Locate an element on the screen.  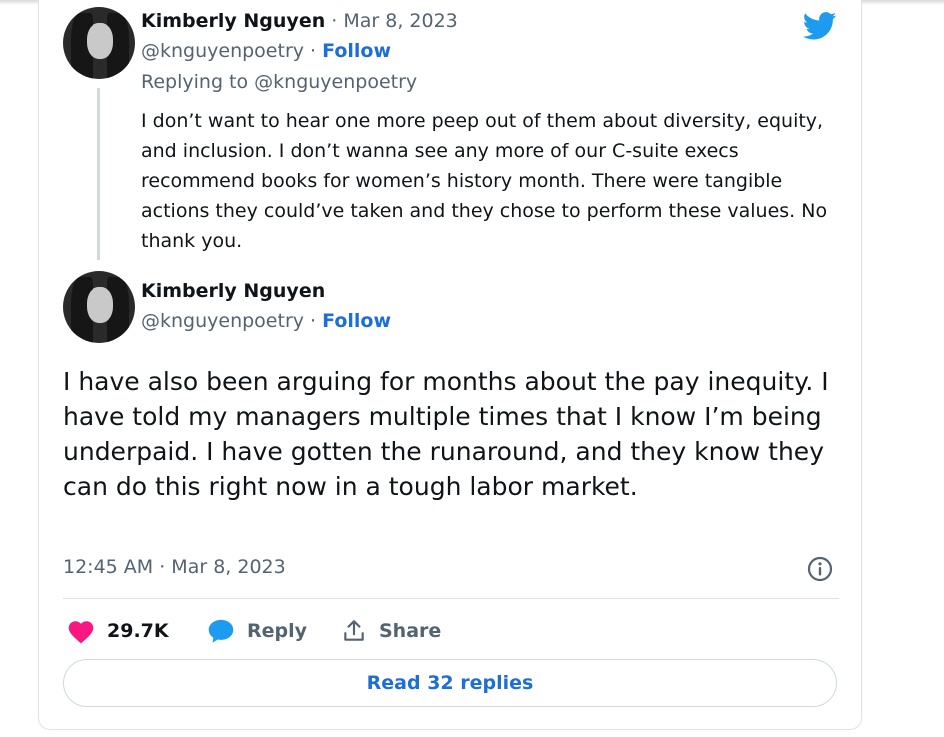
reply-bubble-icon is located at coordinates (221, 631).